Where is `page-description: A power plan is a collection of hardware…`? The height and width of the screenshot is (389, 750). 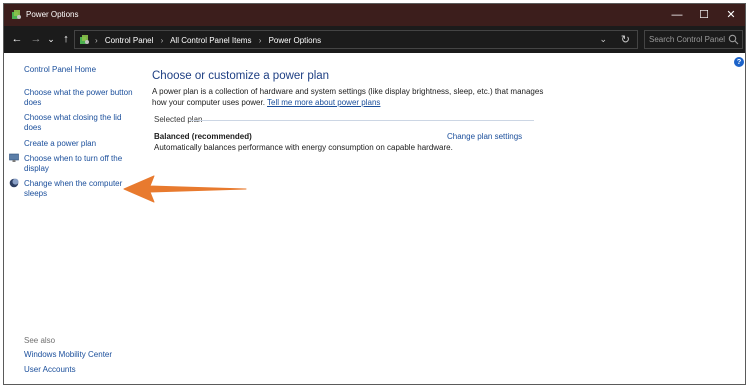 page-description: A power plan is a collection of hardware… is located at coordinates (352, 97).